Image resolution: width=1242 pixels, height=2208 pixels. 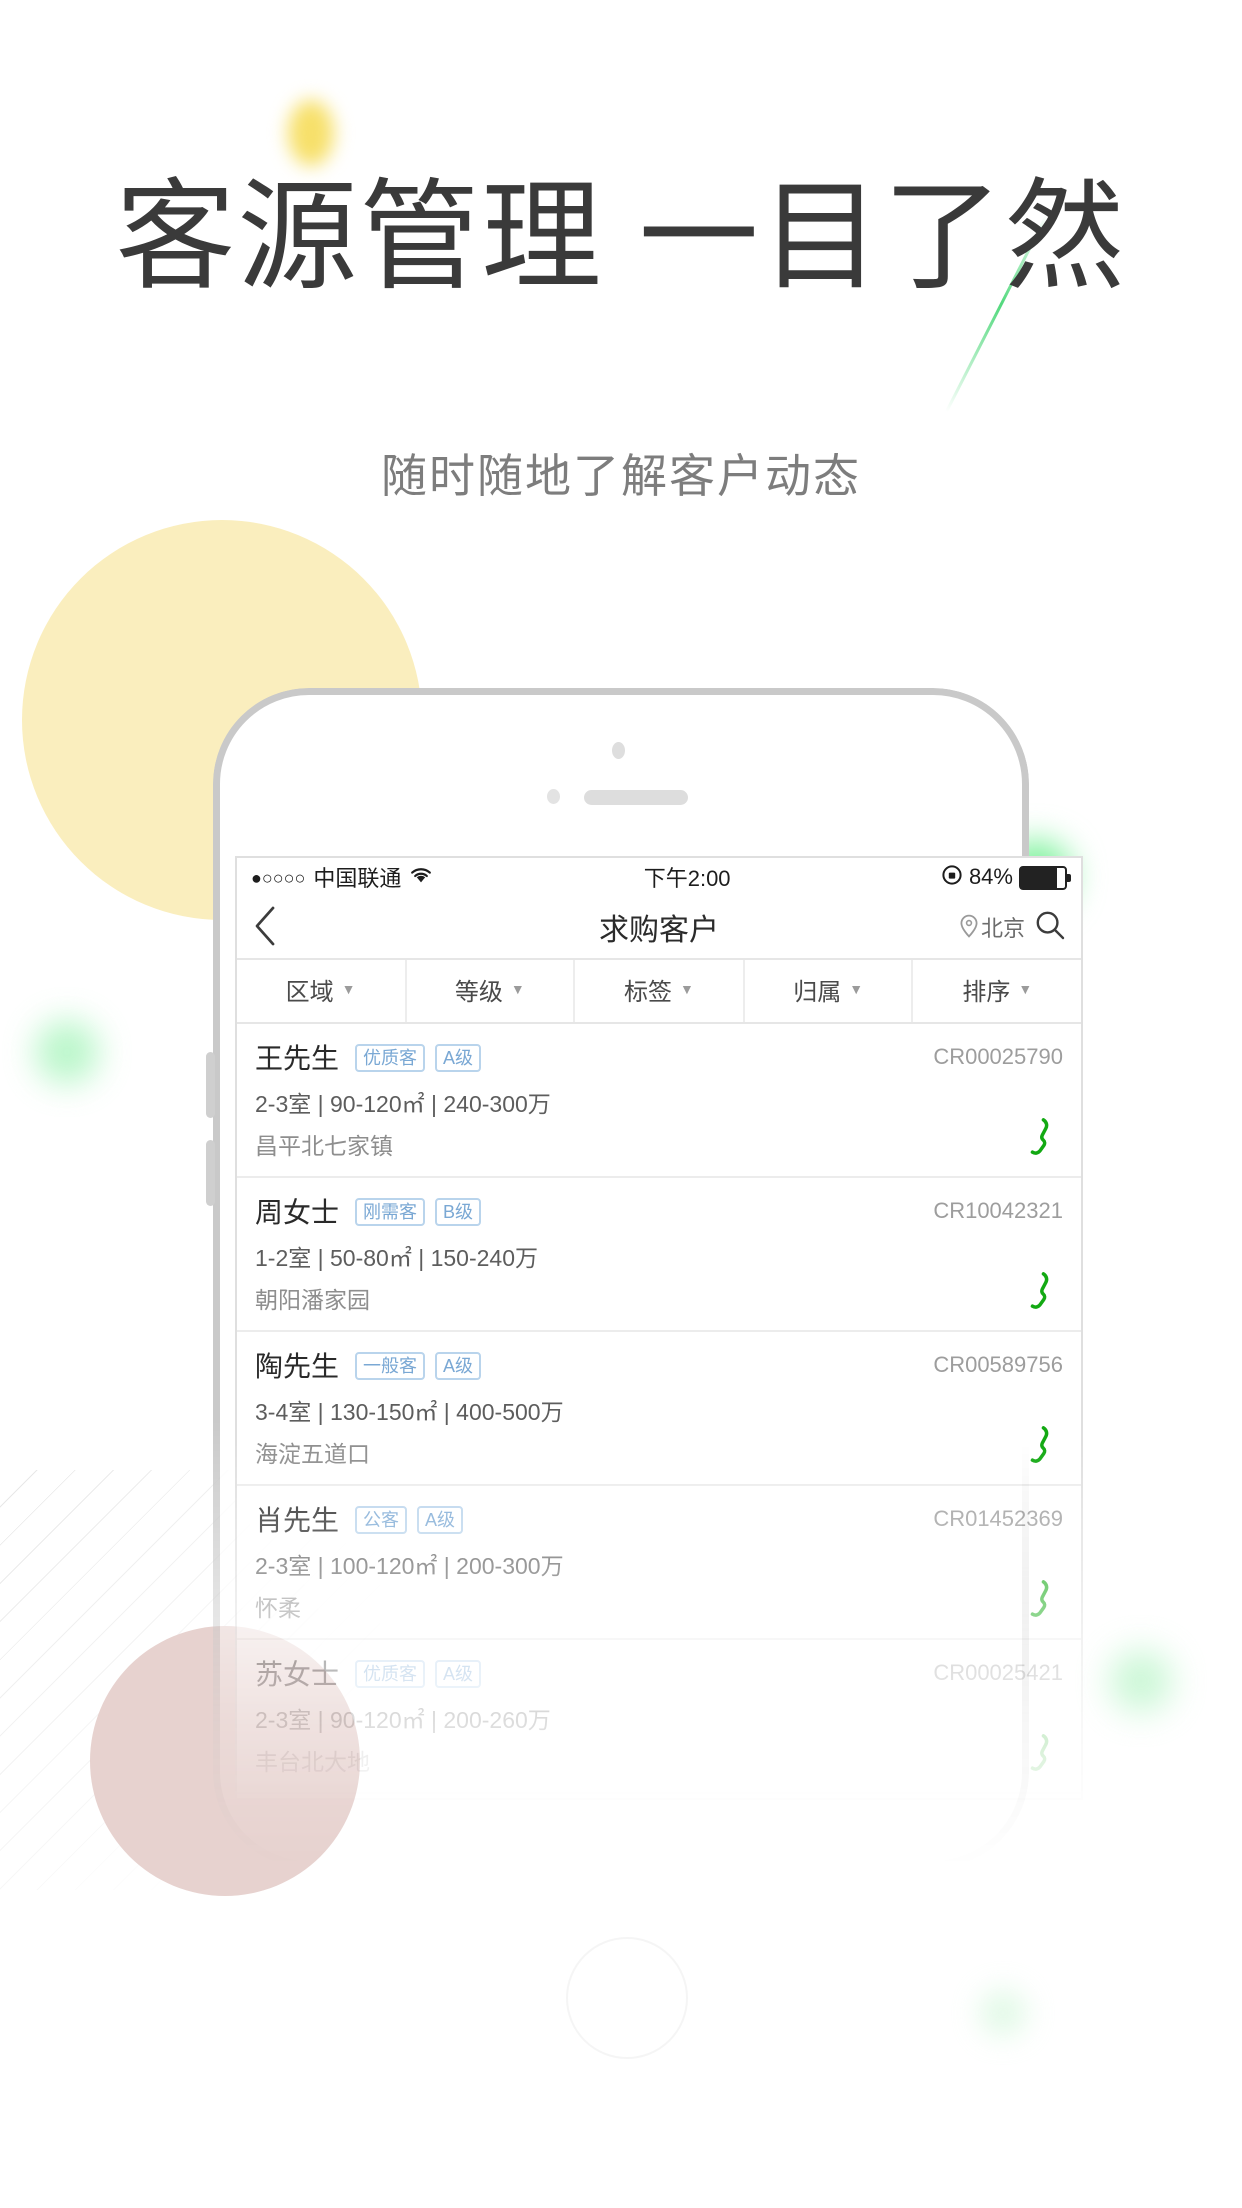 I want to click on battery-icon, so click(x=1045, y=878).